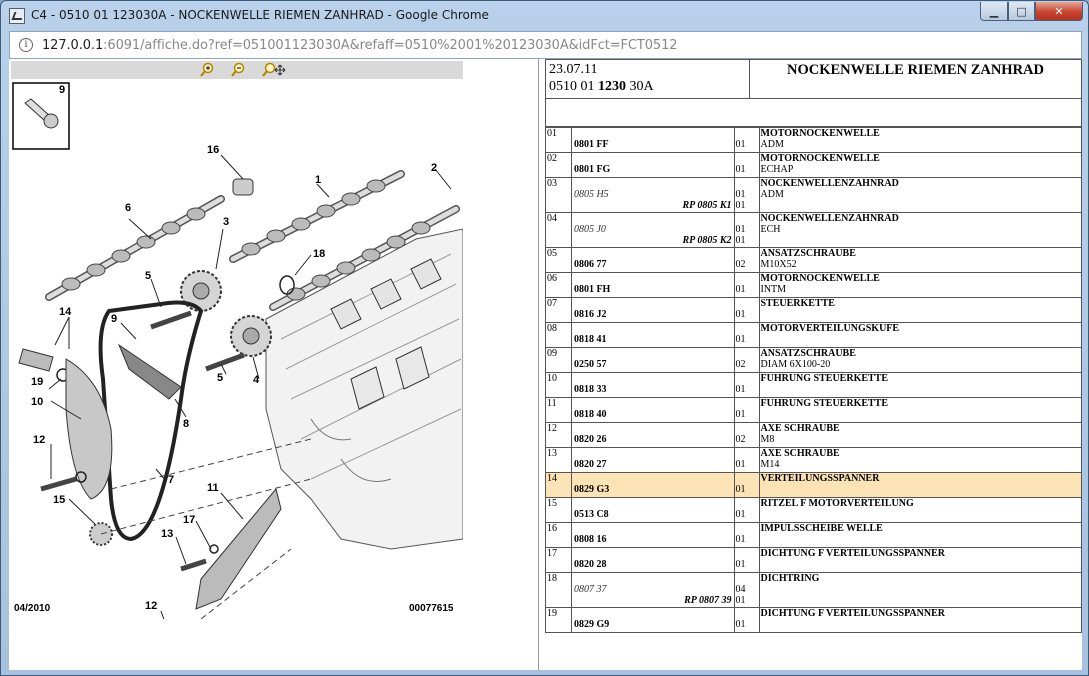  Describe the element at coordinates (558, 385) in the screenshot. I see `part-index: 10` at that location.